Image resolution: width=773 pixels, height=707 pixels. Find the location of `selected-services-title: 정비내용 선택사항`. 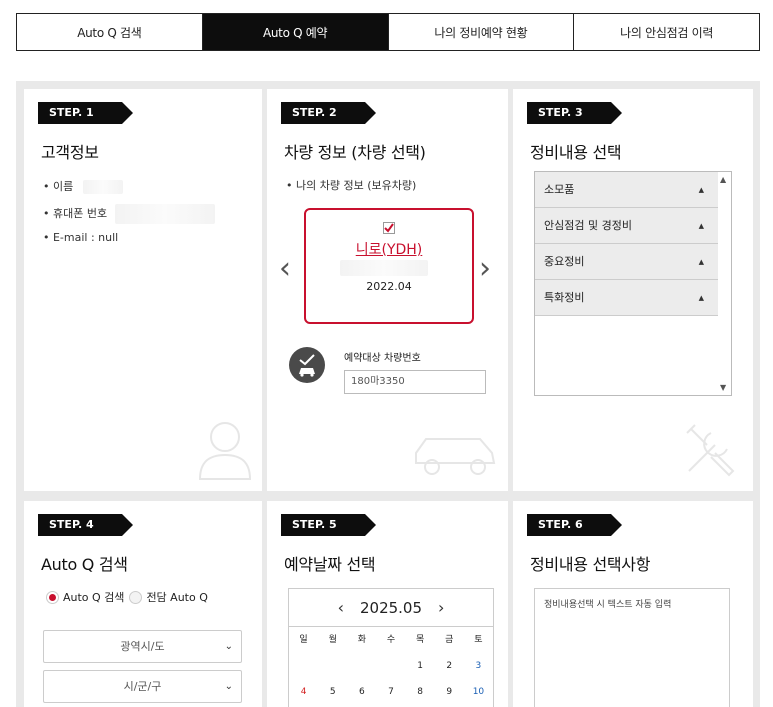

selected-services-title: 정비내용 선택사항 is located at coordinates (590, 564).